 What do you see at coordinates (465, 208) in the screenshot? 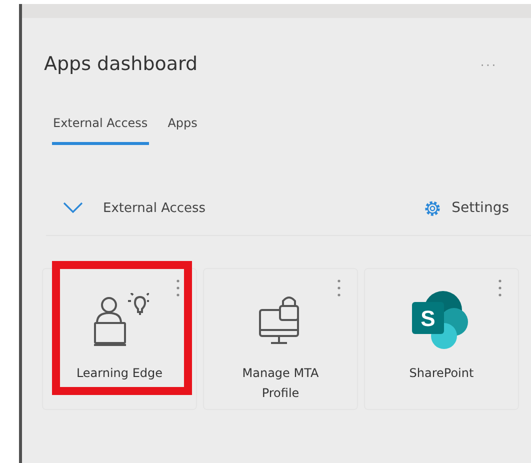
I see `settings-button: Settings` at bounding box center [465, 208].